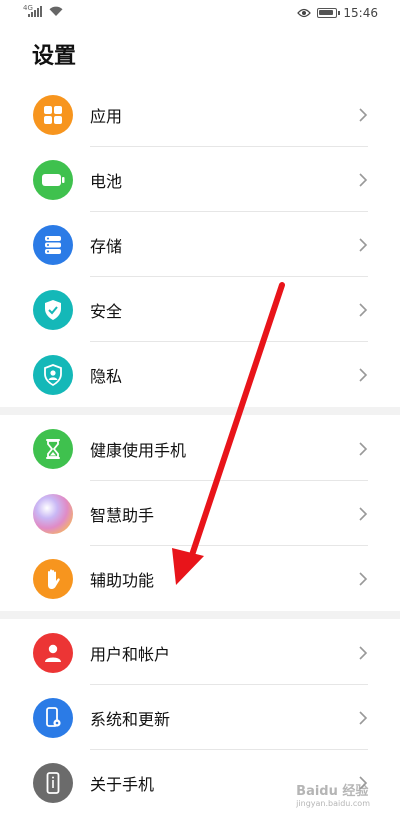 The height and width of the screenshot is (816, 400). What do you see at coordinates (53, 513) in the screenshot?
I see `smart-assistant-icon` at bounding box center [53, 513].